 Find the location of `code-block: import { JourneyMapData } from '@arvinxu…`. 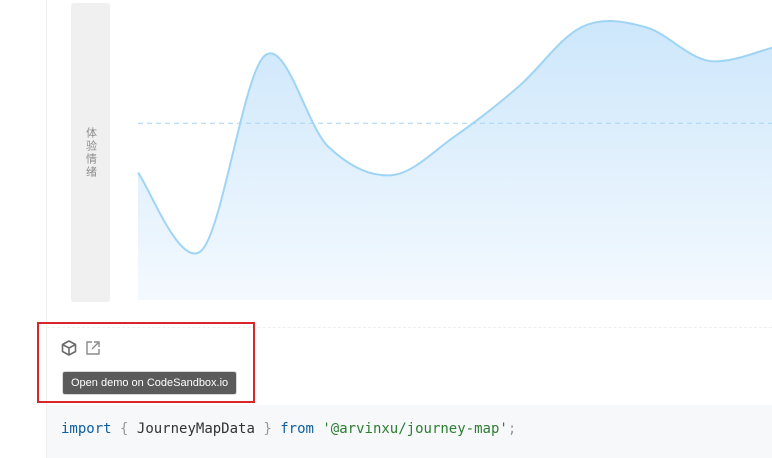

code-block: import { JourneyMapData } from '@arvinxu… is located at coordinates (409, 431).